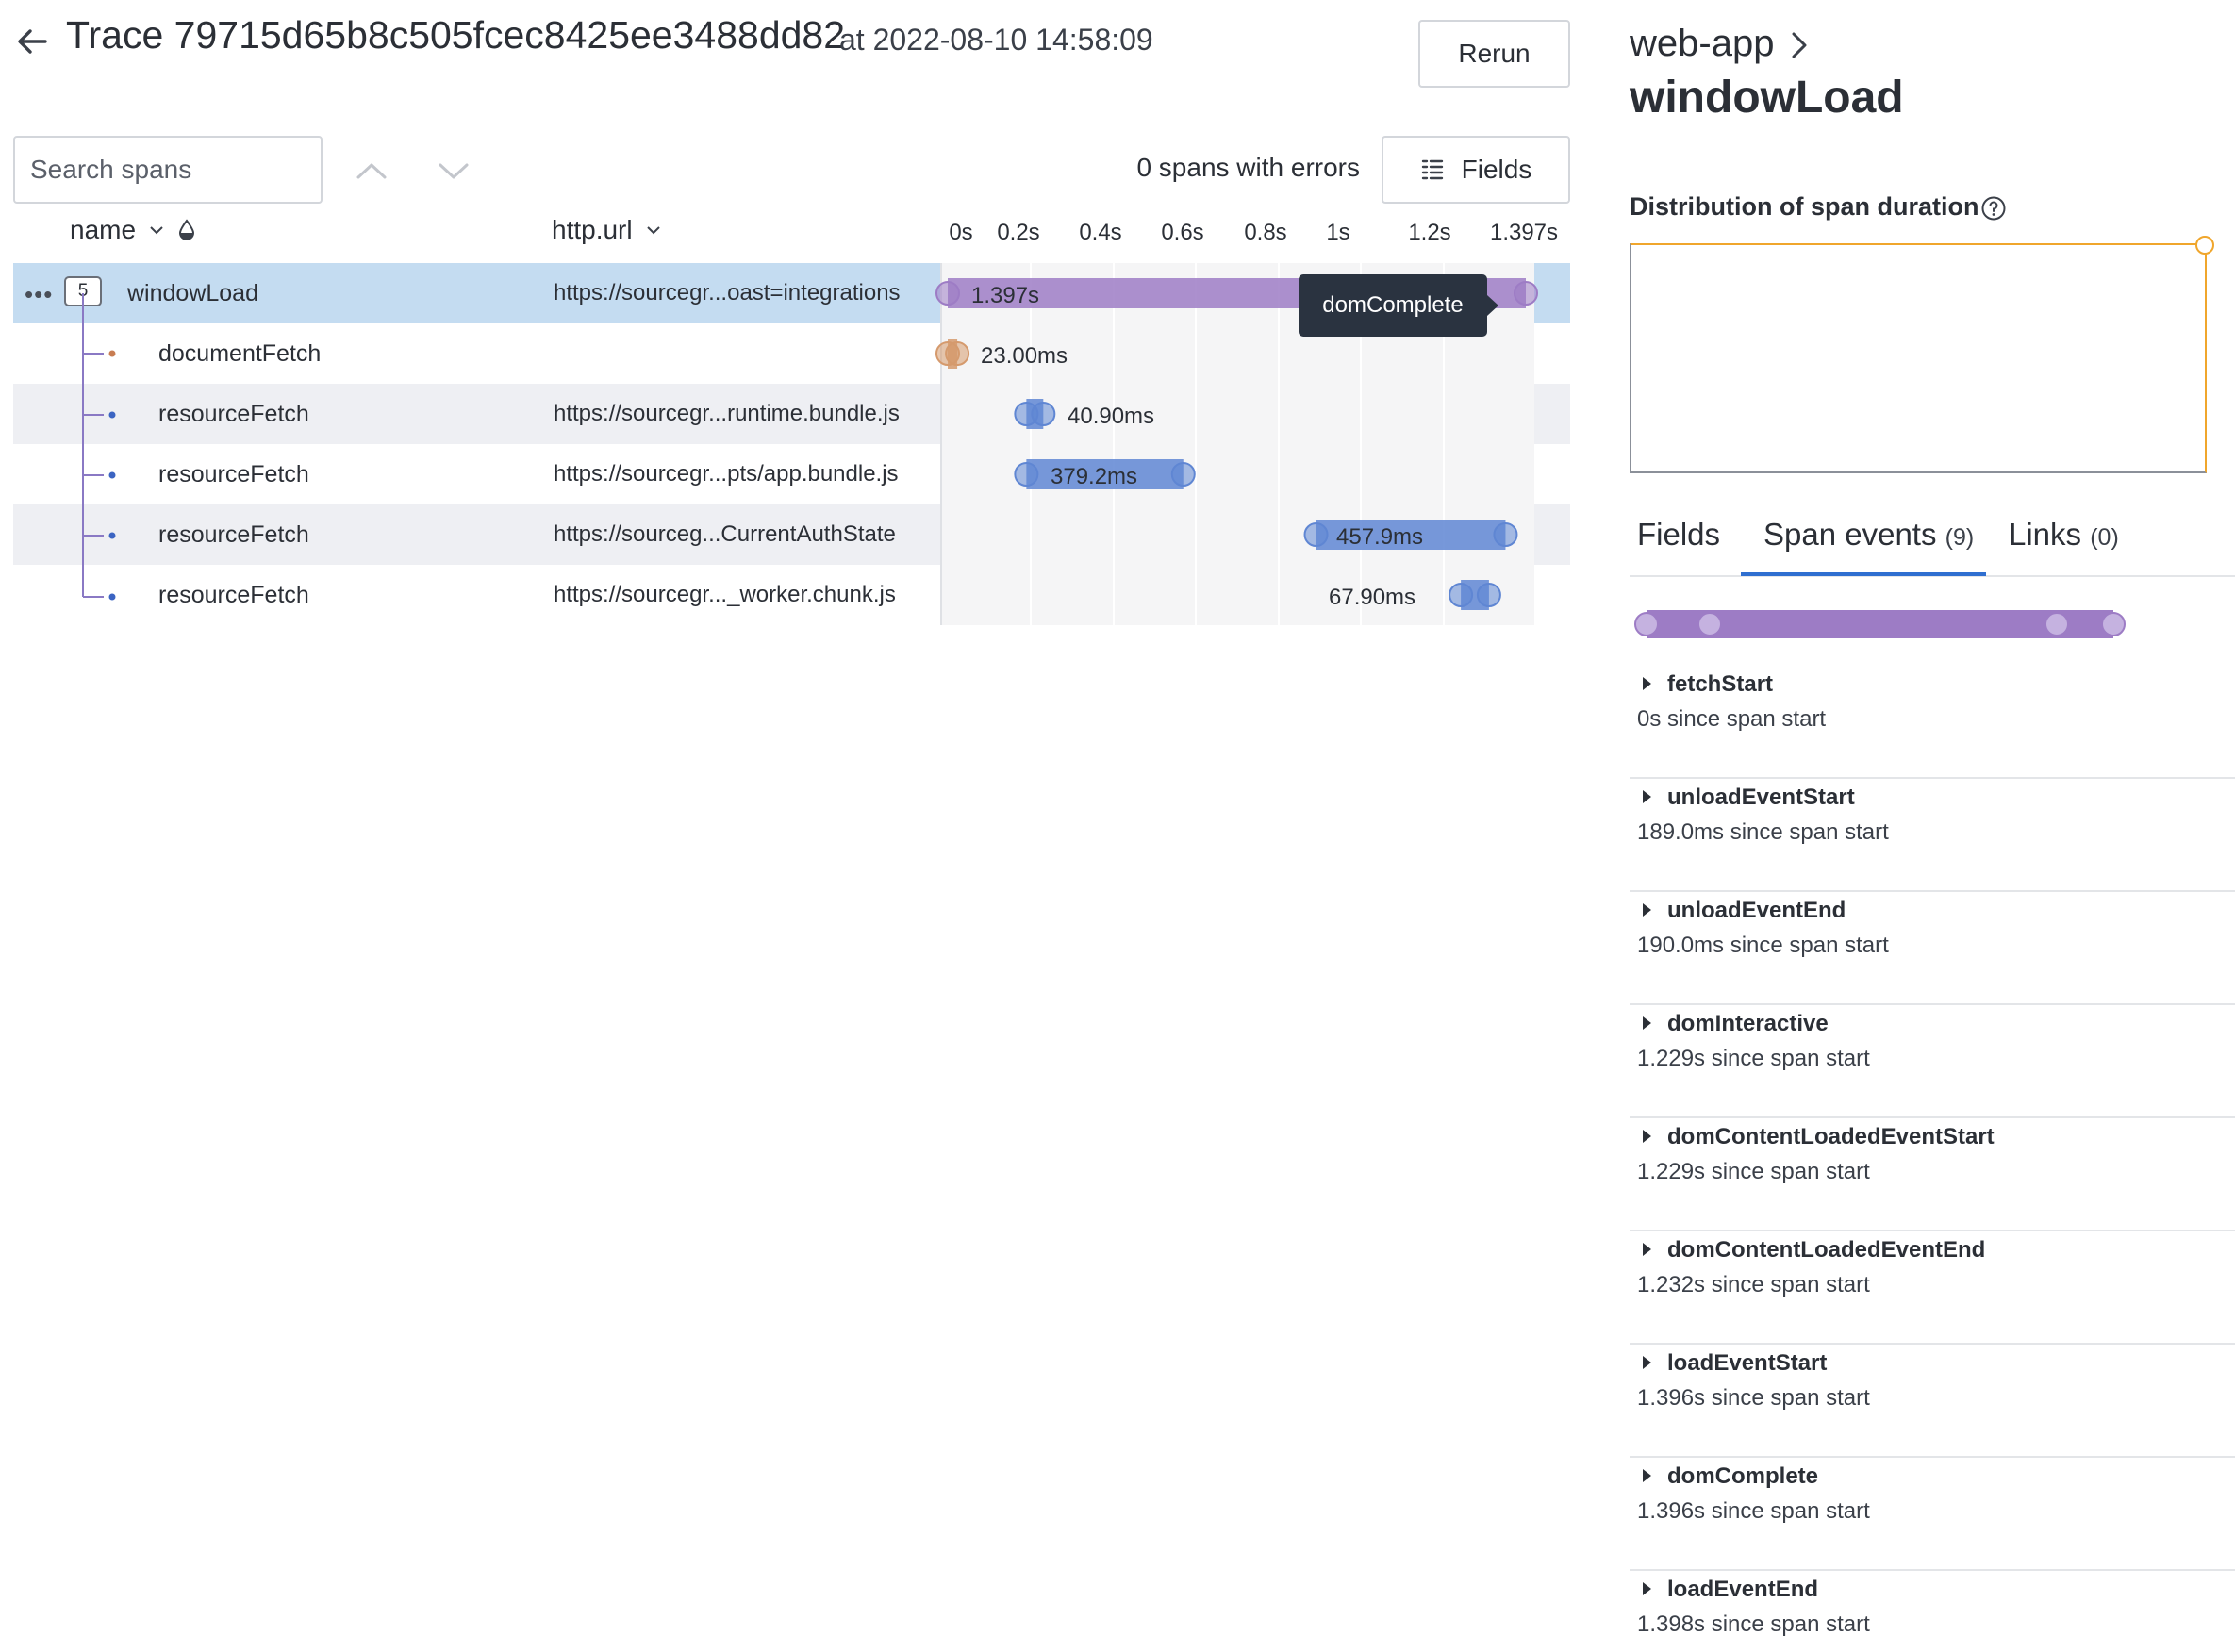 Image resolution: width=2235 pixels, height=1652 pixels. I want to click on span-event-name: unloadEventStart, so click(1761, 797).